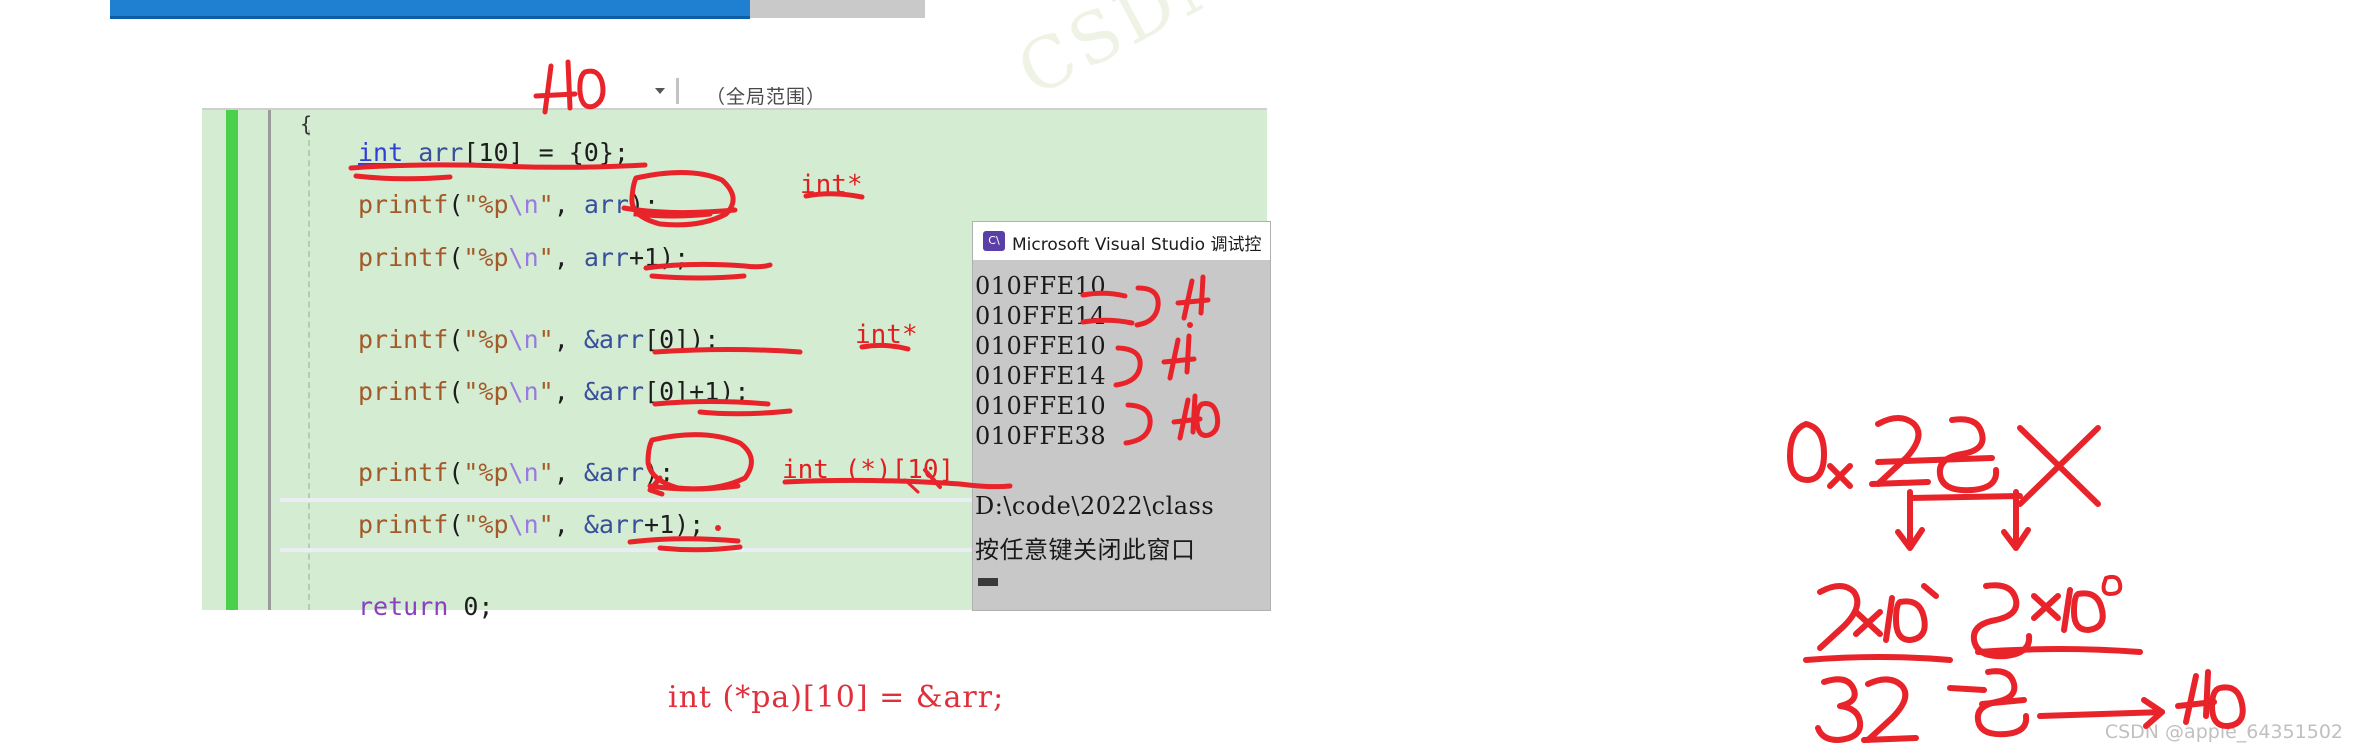 The width and height of the screenshot is (2361, 751). What do you see at coordinates (2210, 699) in the screenshot?
I see `ink-note-40-final` at bounding box center [2210, 699].